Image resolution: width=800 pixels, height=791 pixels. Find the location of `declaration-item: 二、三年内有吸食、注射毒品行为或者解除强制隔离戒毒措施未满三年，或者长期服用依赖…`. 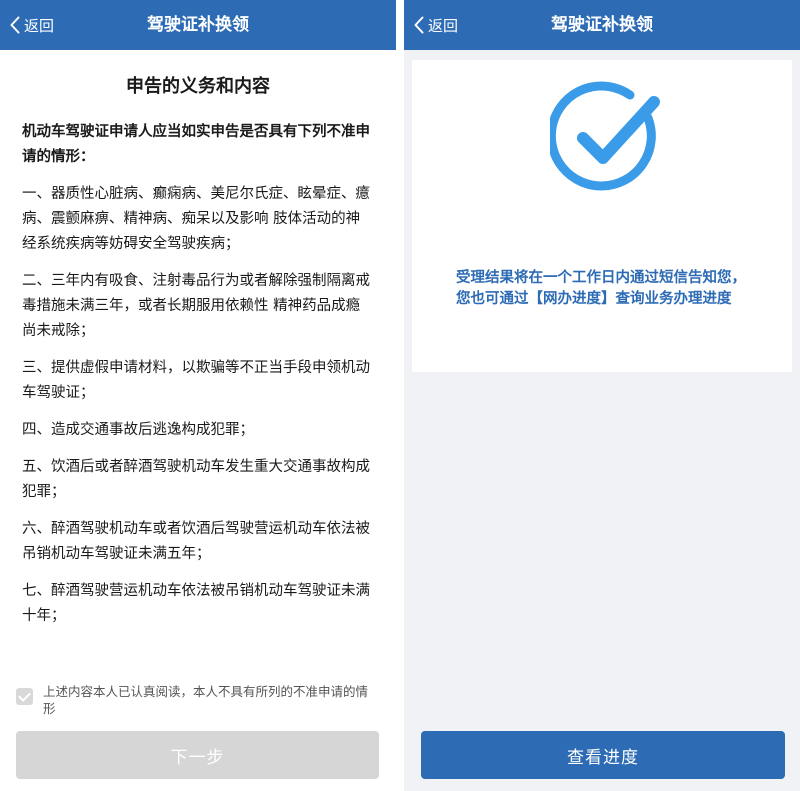

declaration-item: 二、三年内有吸食、注射毒品行为或者解除强制隔离戒毒措施未满三年，或者长期服用依赖… is located at coordinates (196, 306).